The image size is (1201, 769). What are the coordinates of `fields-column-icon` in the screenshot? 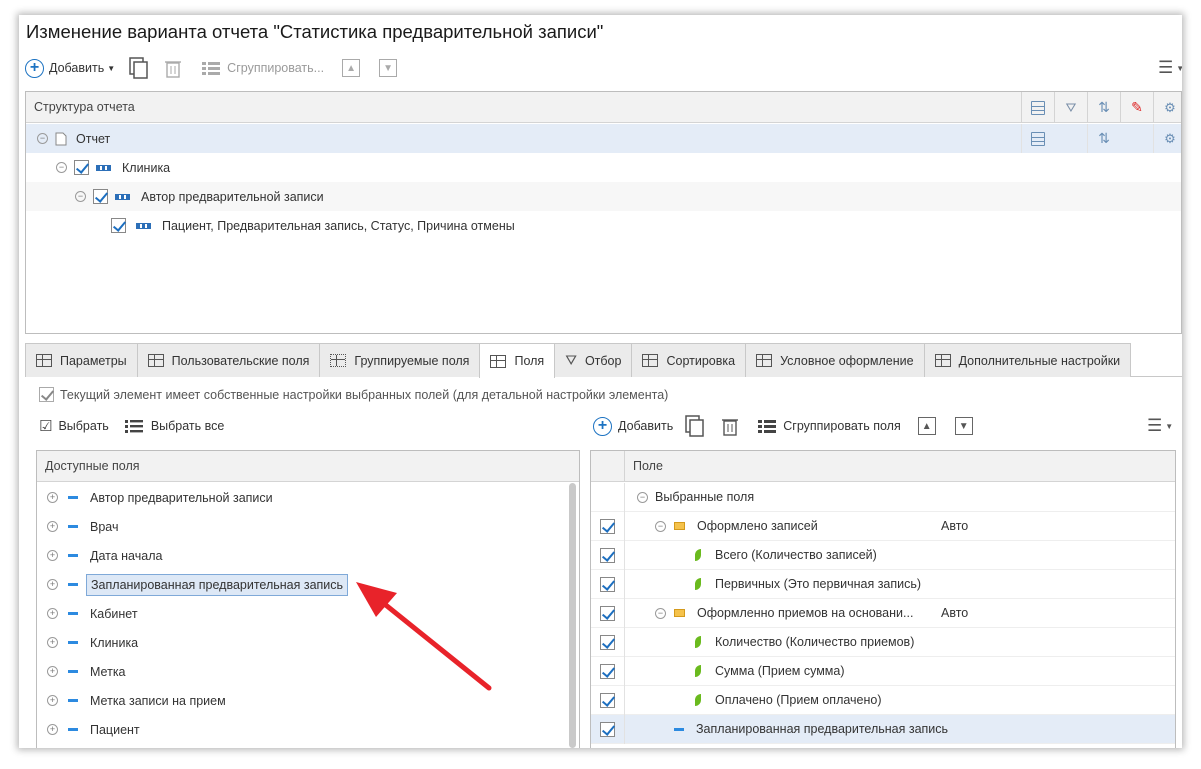 It's located at (1038, 107).